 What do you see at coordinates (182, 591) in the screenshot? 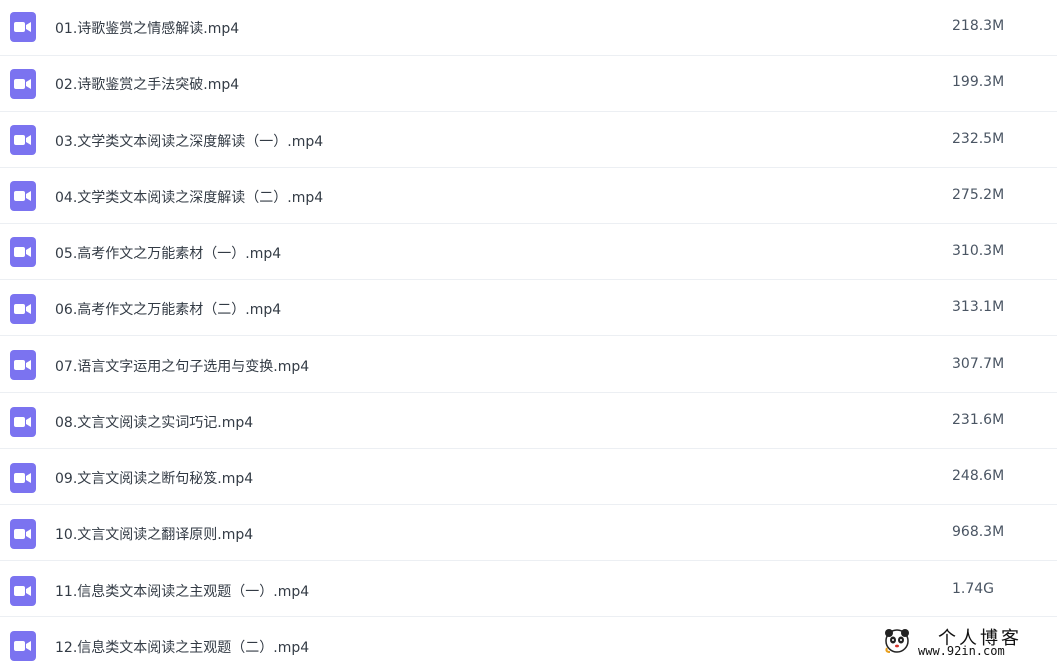
I see `file-name: 11.信息类文本阅读之主观题（一）.mp4` at bounding box center [182, 591].